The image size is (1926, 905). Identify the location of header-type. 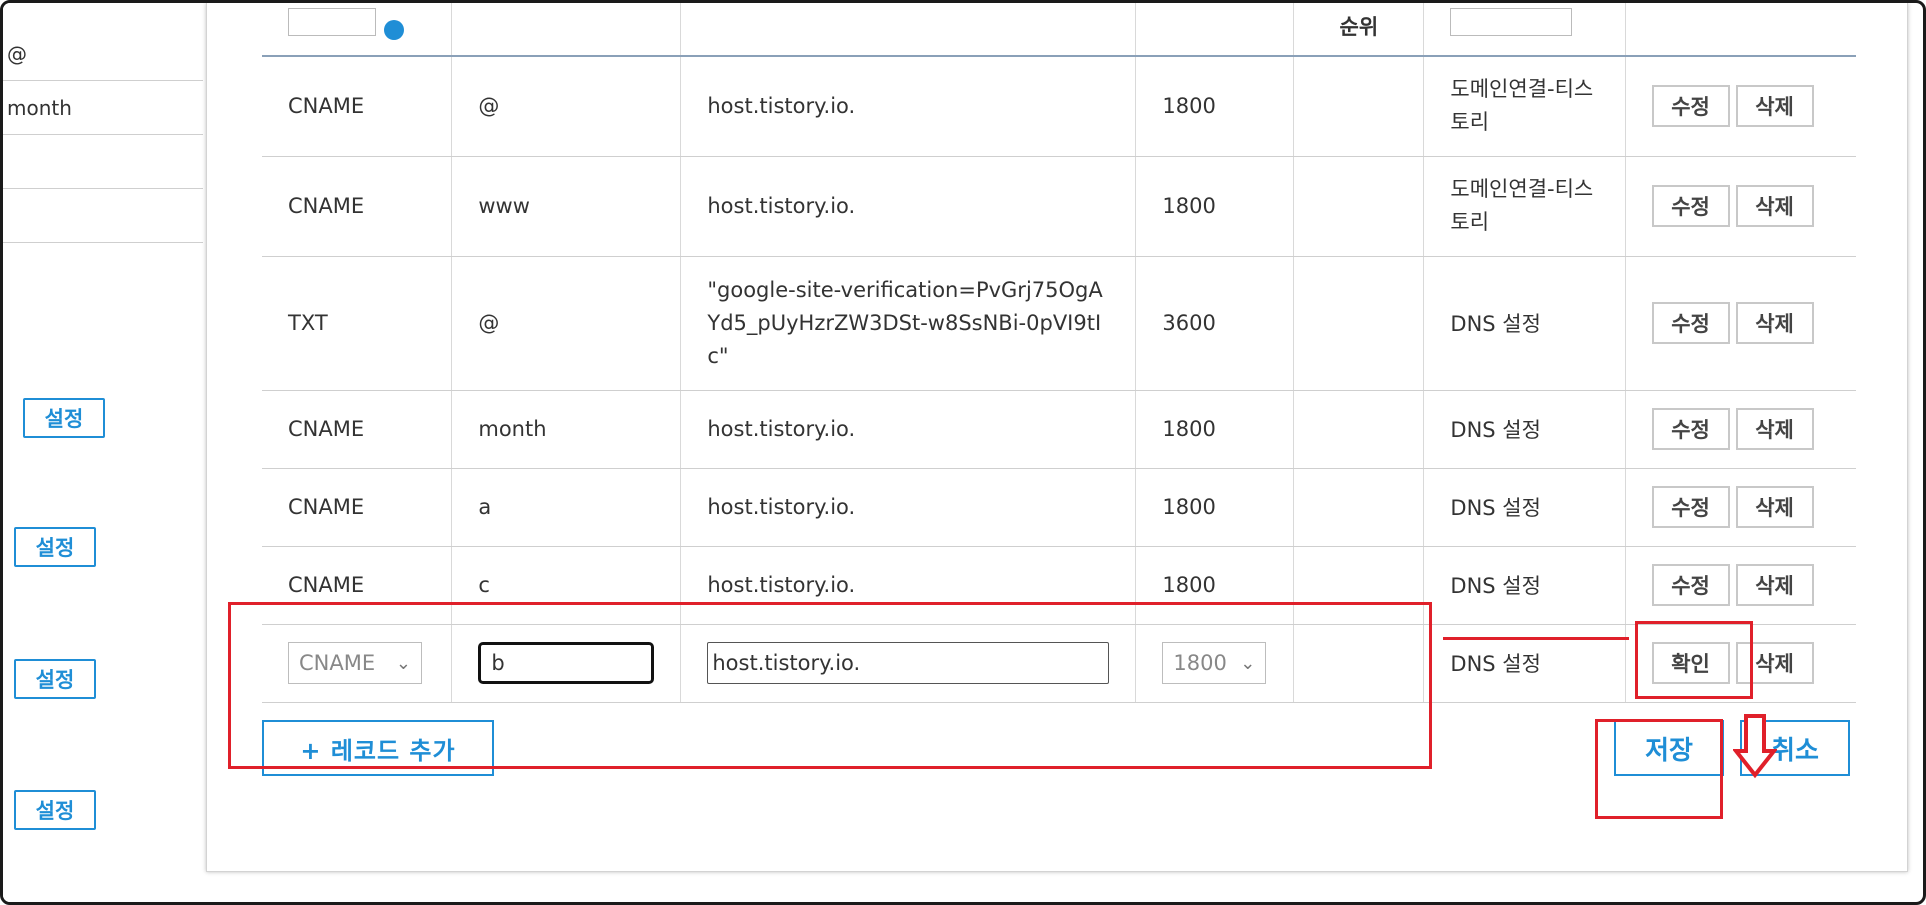
(357, 30).